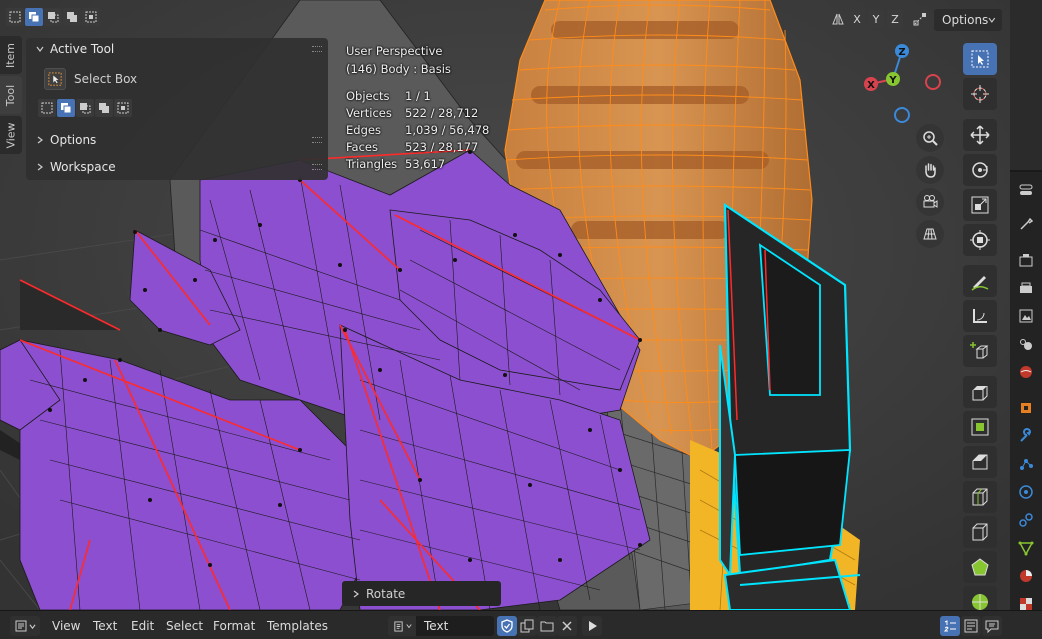  Describe the element at coordinates (980, 462) in the screenshot. I see `bevel-tool-icon` at that location.